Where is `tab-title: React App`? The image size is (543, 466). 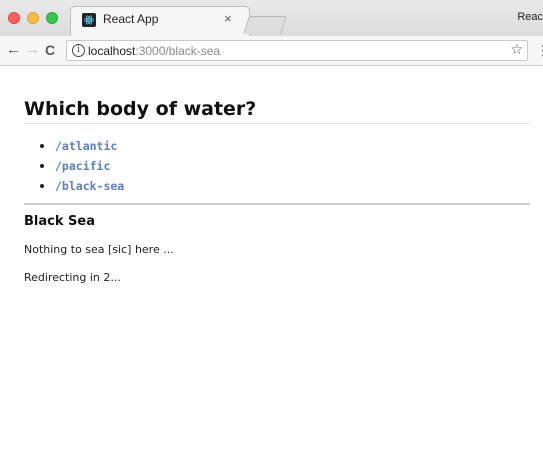 tab-title: React App is located at coordinates (131, 19).